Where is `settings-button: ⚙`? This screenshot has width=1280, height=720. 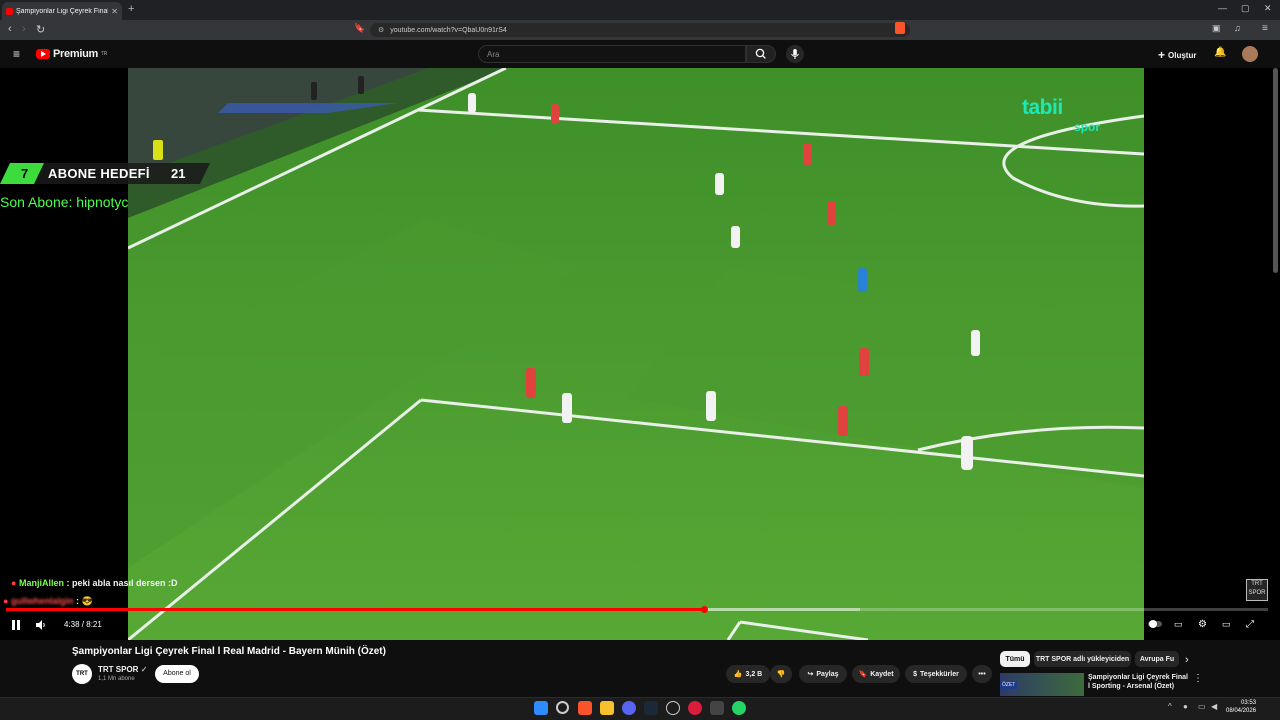
settings-button: ⚙ is located at coordinates (1202, 624).